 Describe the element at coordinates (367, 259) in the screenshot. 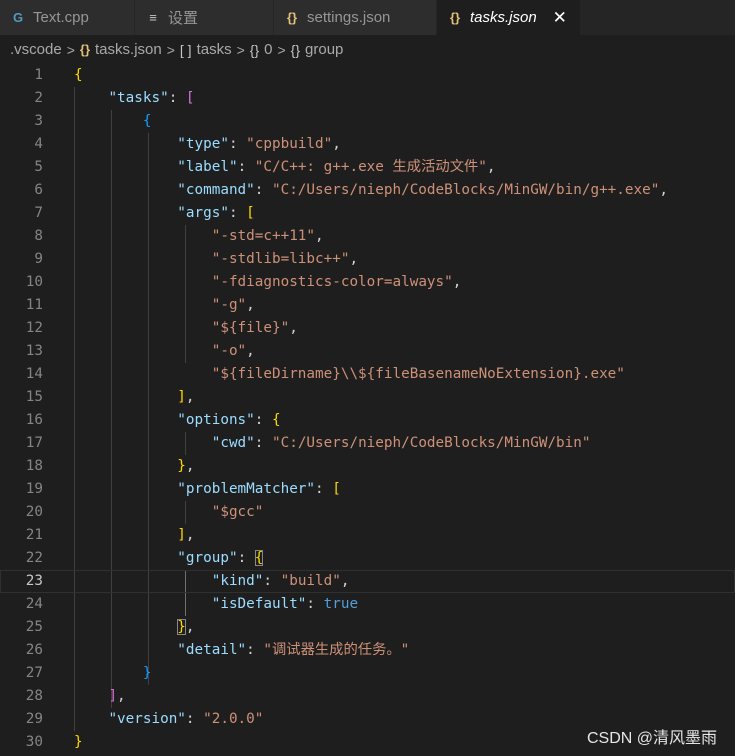

I see `code-line: 9 "-stdlib=libc++",` at that location.